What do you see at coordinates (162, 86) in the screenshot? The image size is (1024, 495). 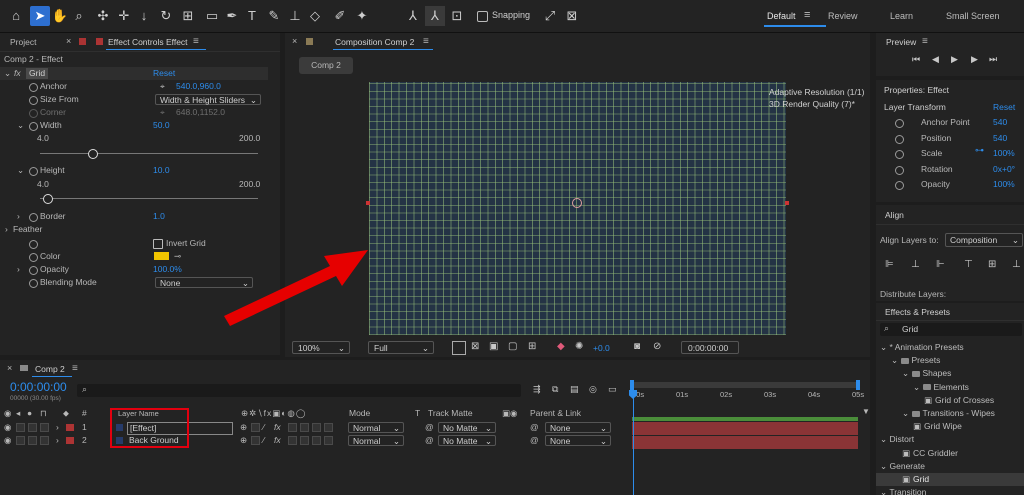 I see `crosshair-icon: ⌖` at bounding box center [162, 86].